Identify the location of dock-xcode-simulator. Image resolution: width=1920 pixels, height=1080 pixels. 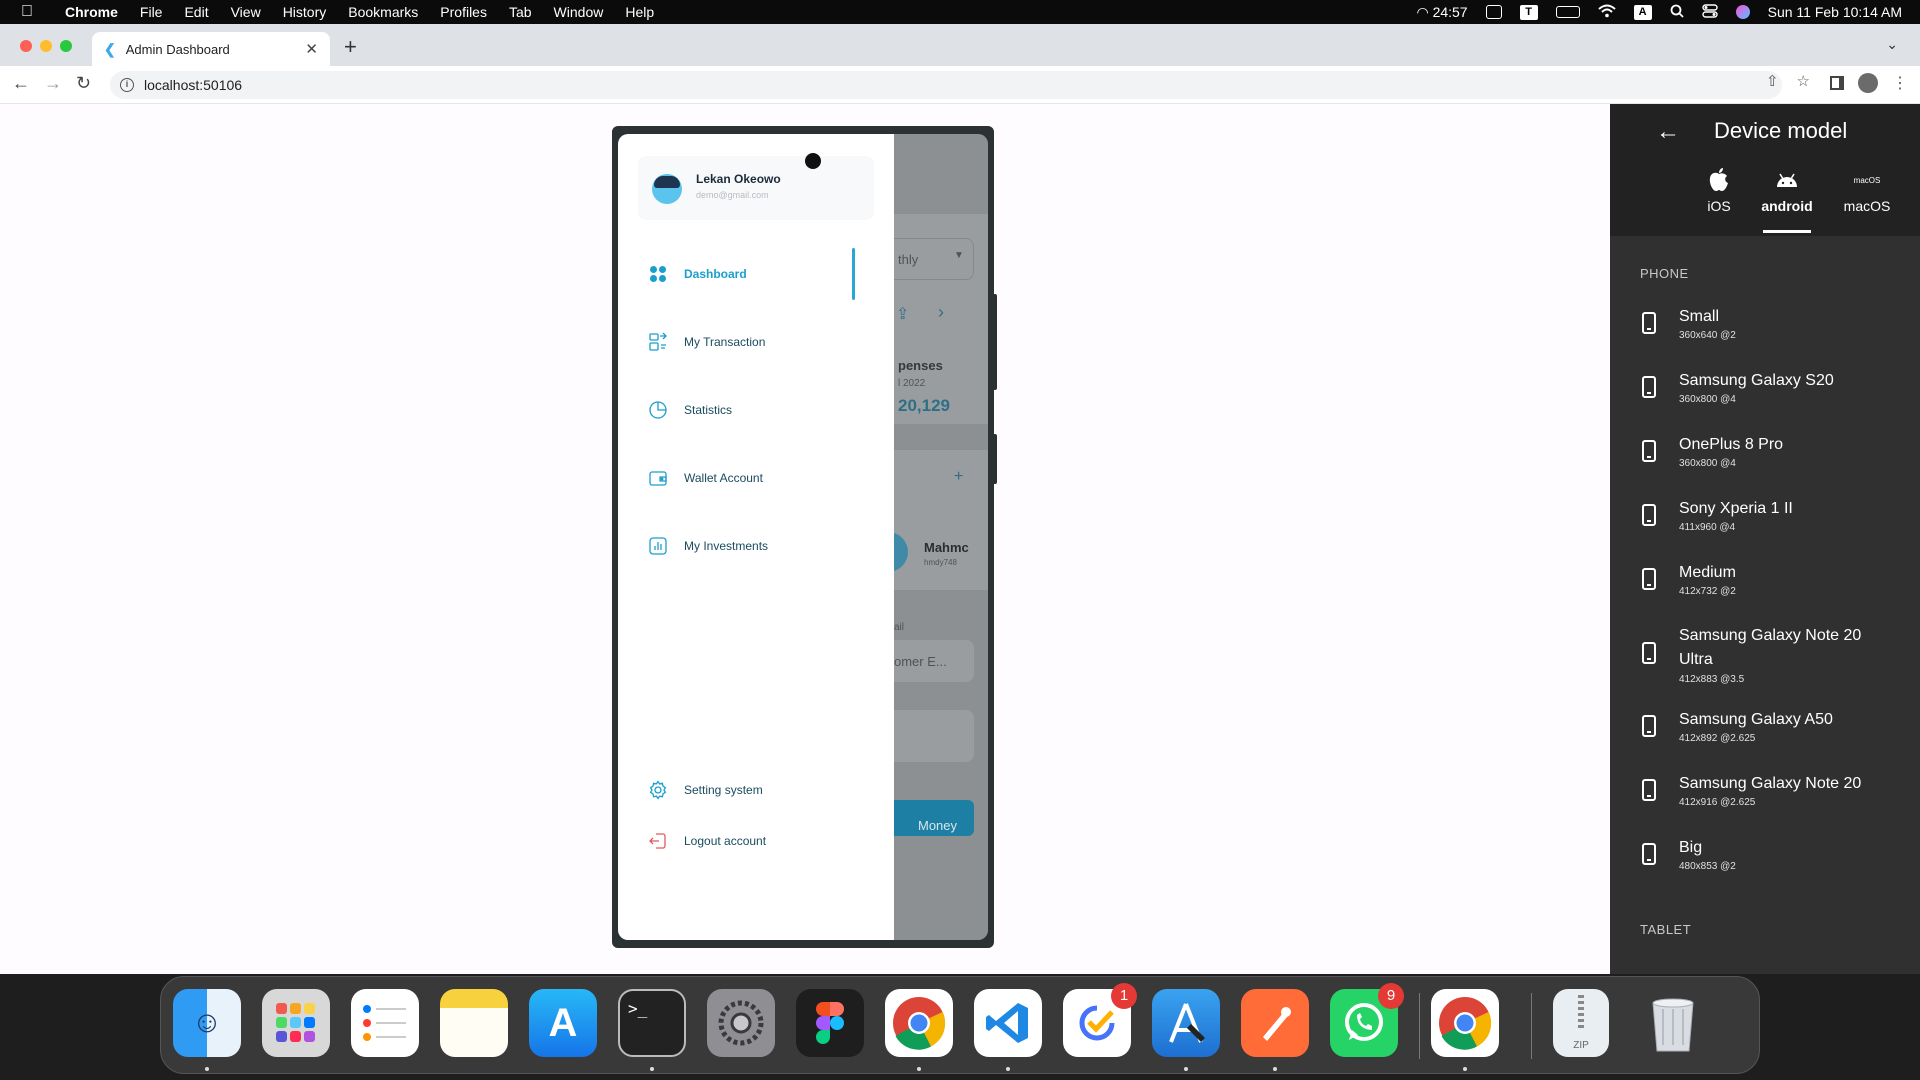
(1186, 1023).